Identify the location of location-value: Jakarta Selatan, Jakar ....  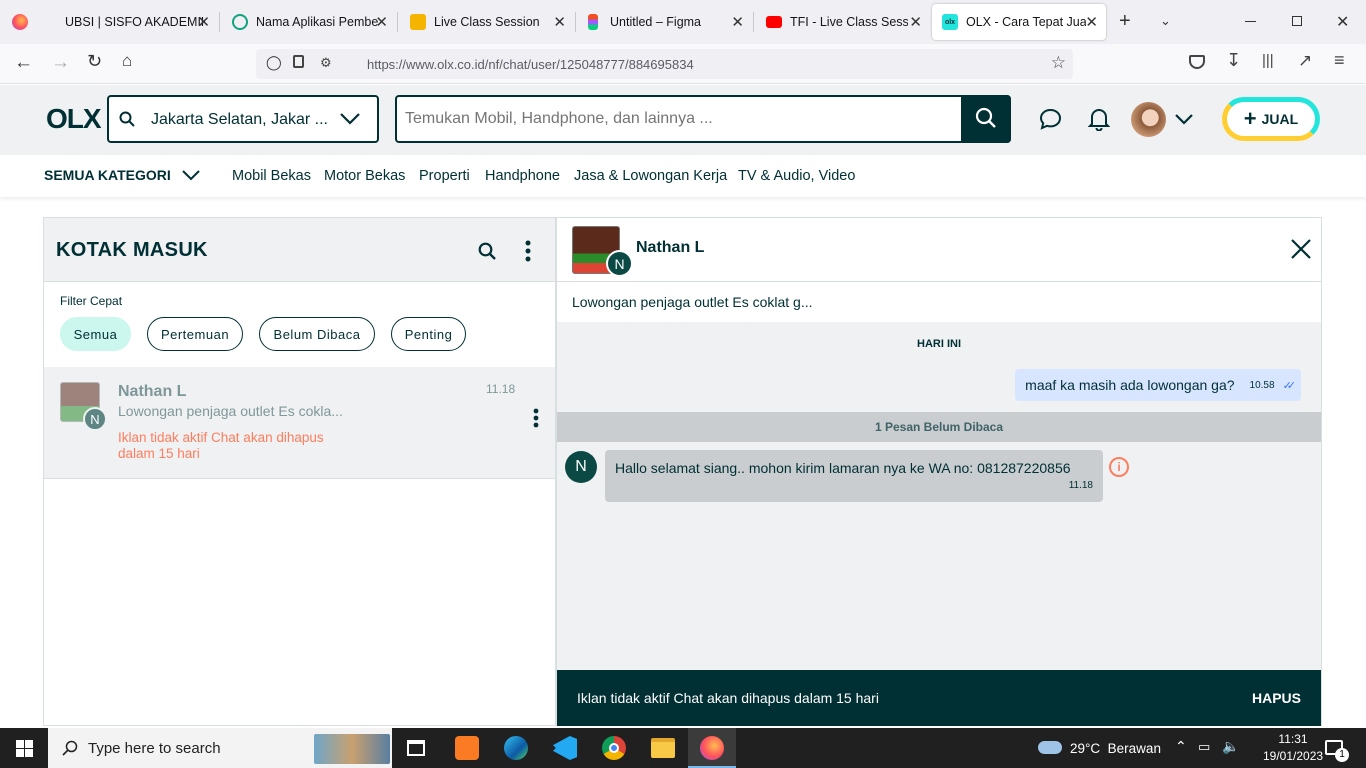
(239, 119).